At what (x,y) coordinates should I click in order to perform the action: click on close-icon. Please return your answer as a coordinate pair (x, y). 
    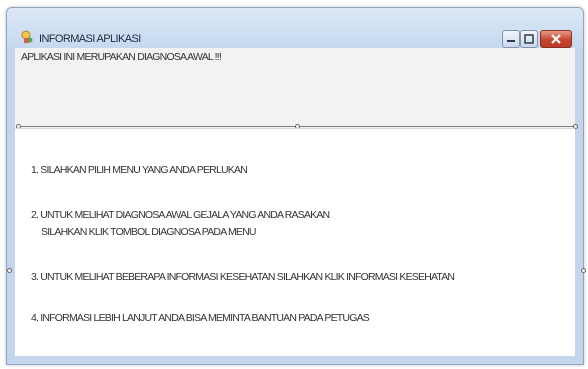
    Looking at the image, I should click on (556, 39).